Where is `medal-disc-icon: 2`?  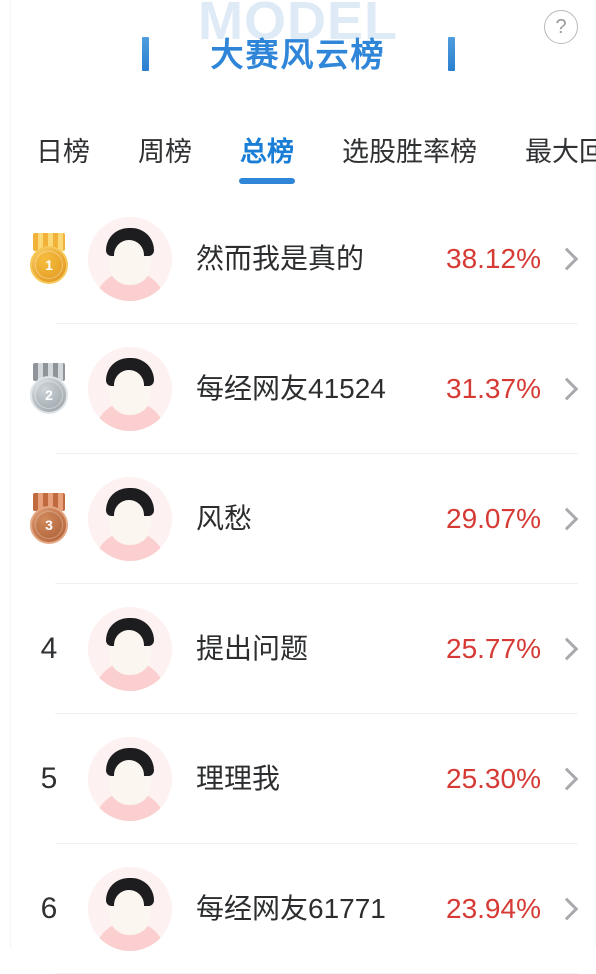
medal-disc-icon: 2 is located at coordinates (49, 395).